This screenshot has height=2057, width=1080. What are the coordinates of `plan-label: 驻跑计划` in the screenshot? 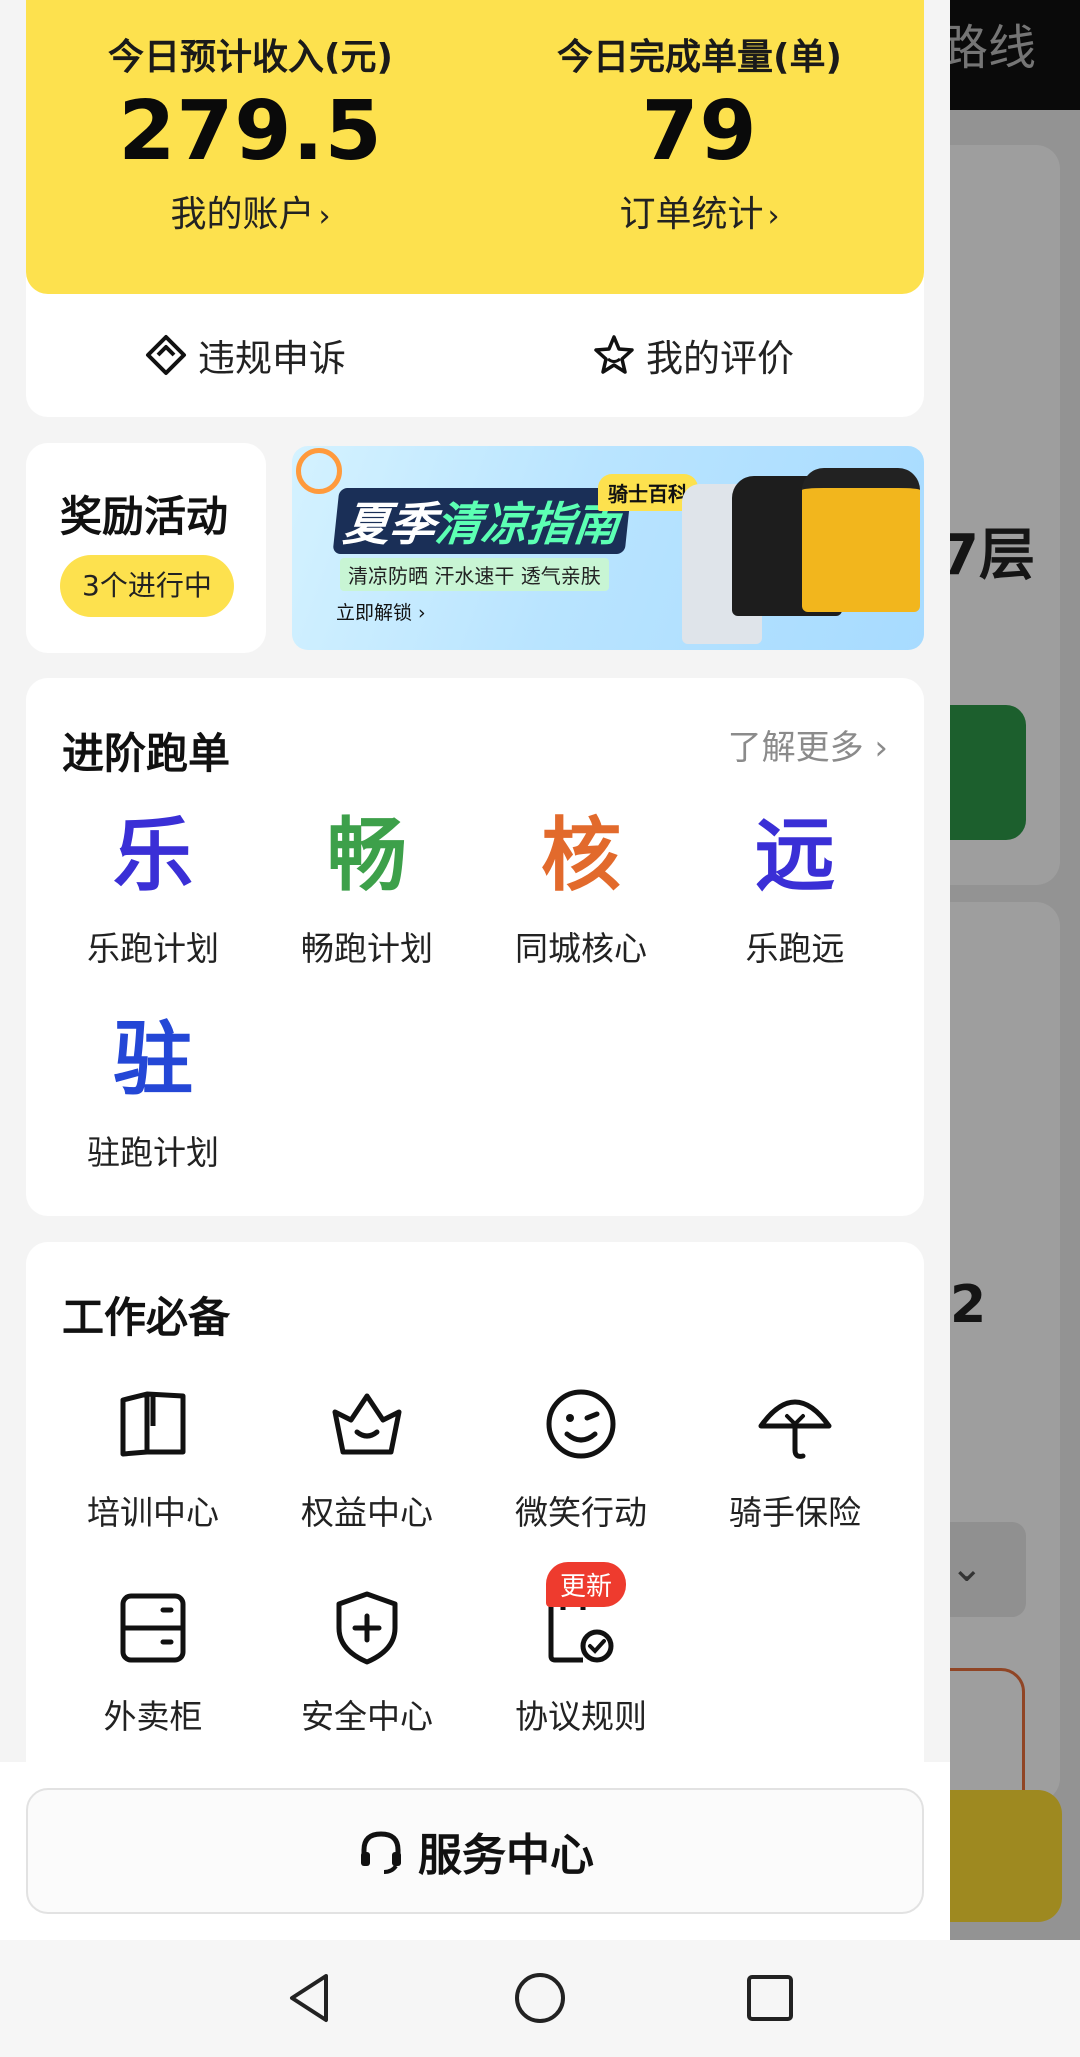 It's located at (153, 1152).